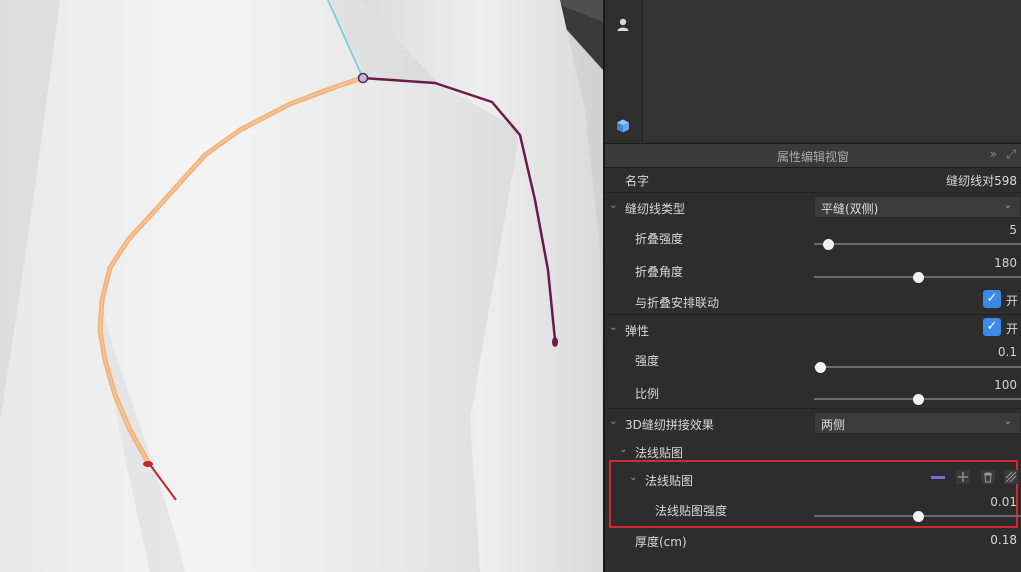 The image size is (1021, 572). I want to click on ratio-label: 比例, so click(647, 394).